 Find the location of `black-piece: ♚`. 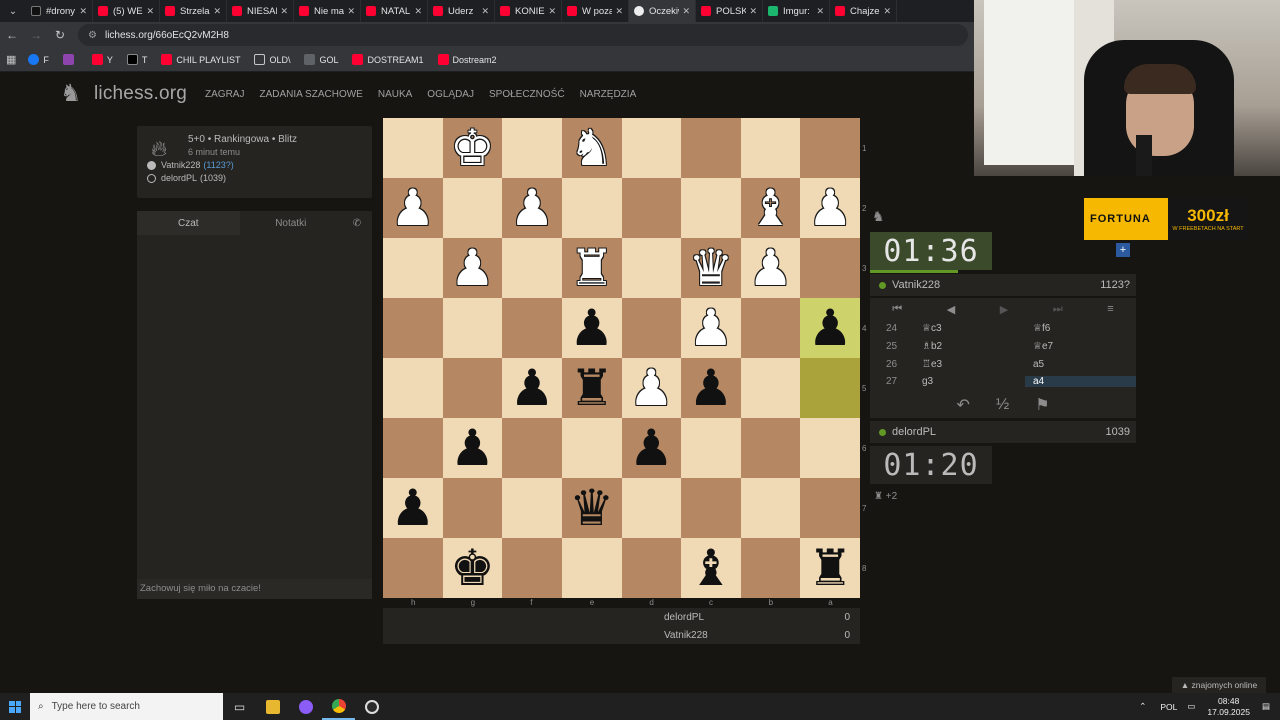

black-piece: ♚ is located at coordinates (472, 568).